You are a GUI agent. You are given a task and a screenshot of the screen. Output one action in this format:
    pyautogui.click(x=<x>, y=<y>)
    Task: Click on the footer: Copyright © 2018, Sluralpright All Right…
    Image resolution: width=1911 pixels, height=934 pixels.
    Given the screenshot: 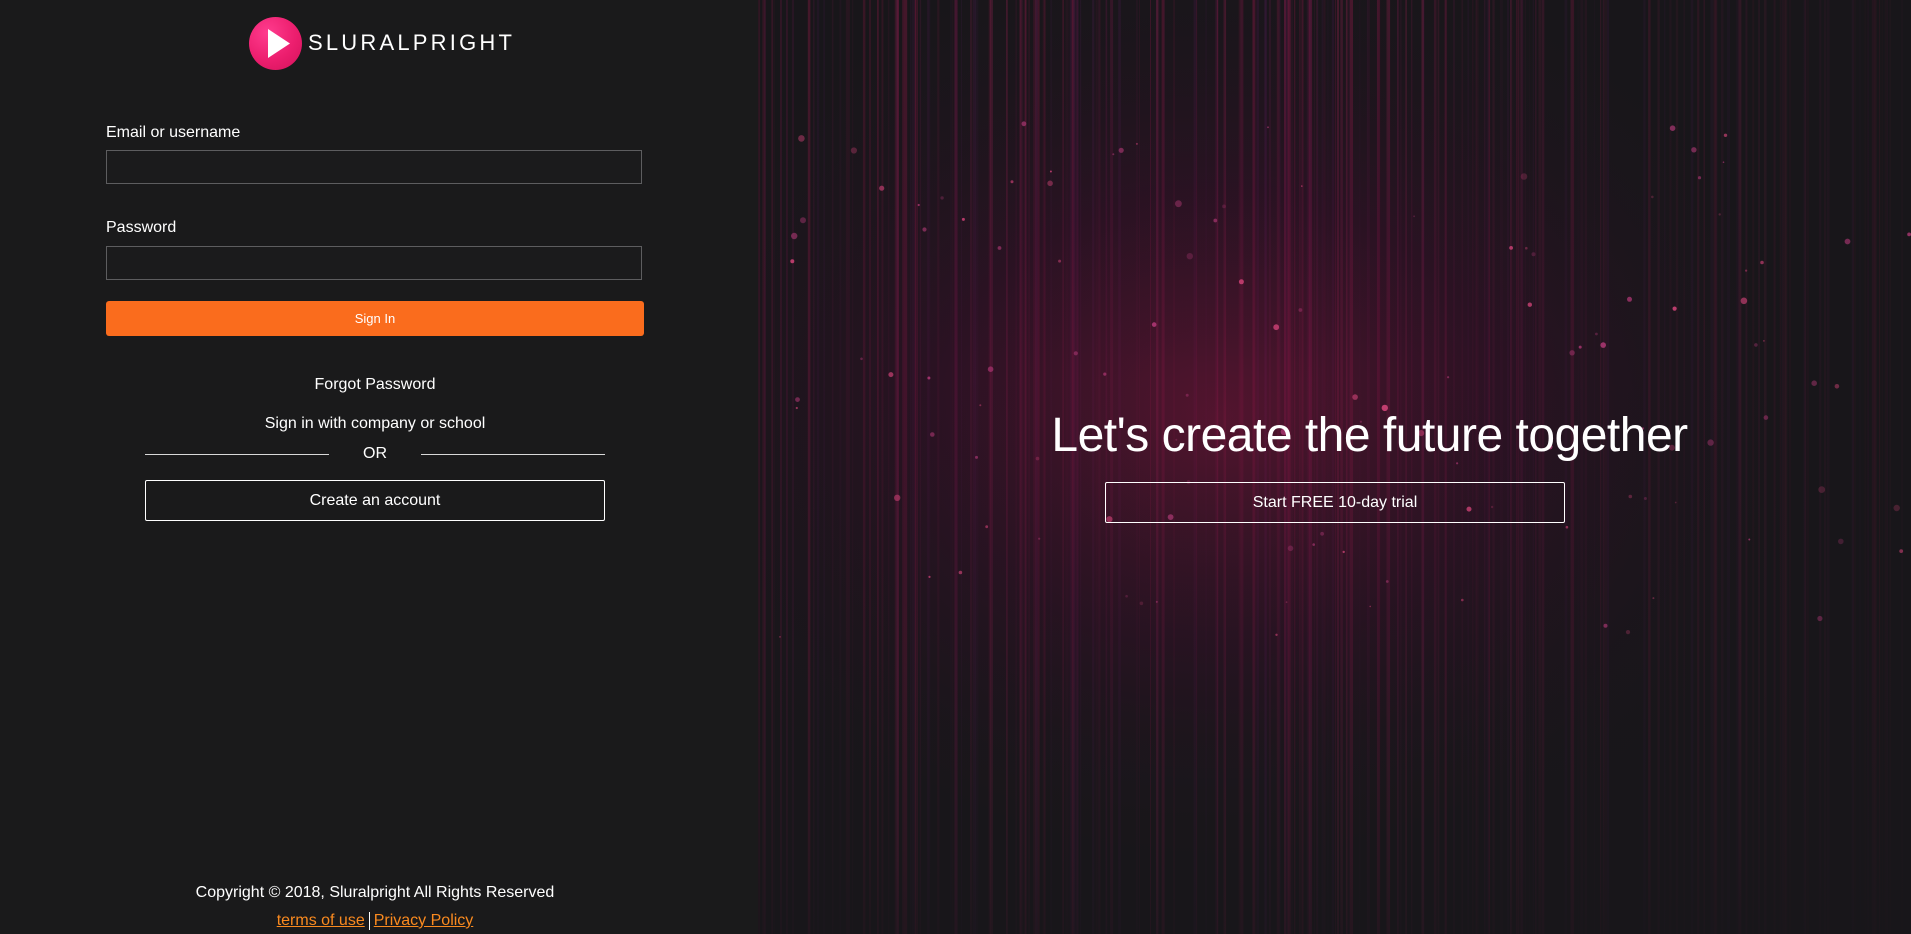 What is the action you would take?
    pyautogui.click(x=375, y=907)
    